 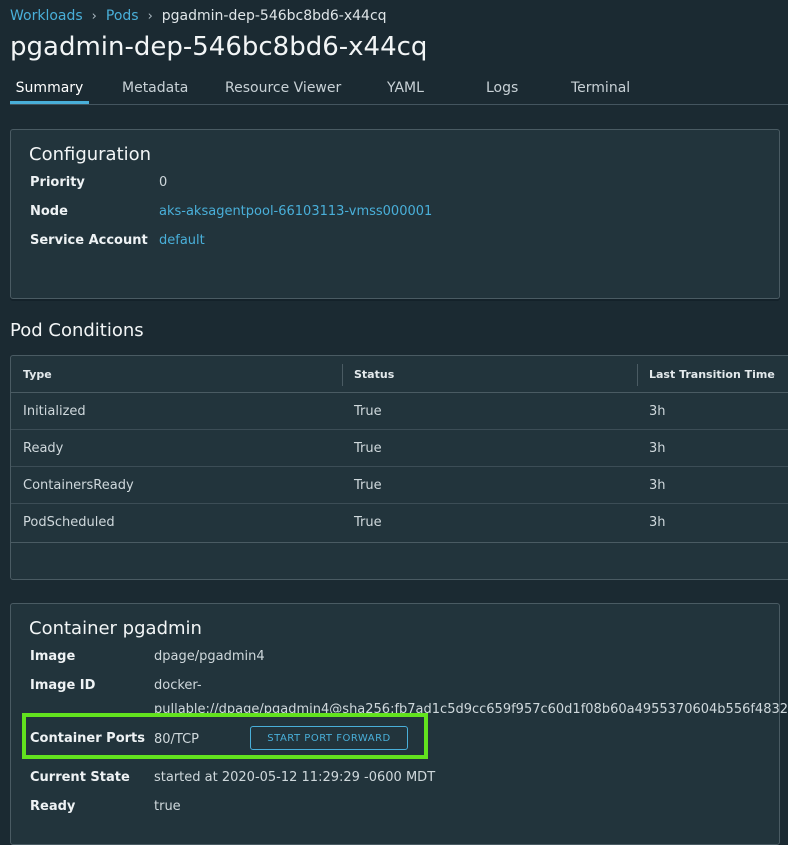 What do you see at coordinates (295, 777) in the screenshot?
I see `current-state-value: started at 2020-05-12 11:29:29 -0600 MDT` at bounding box center [295, 777].